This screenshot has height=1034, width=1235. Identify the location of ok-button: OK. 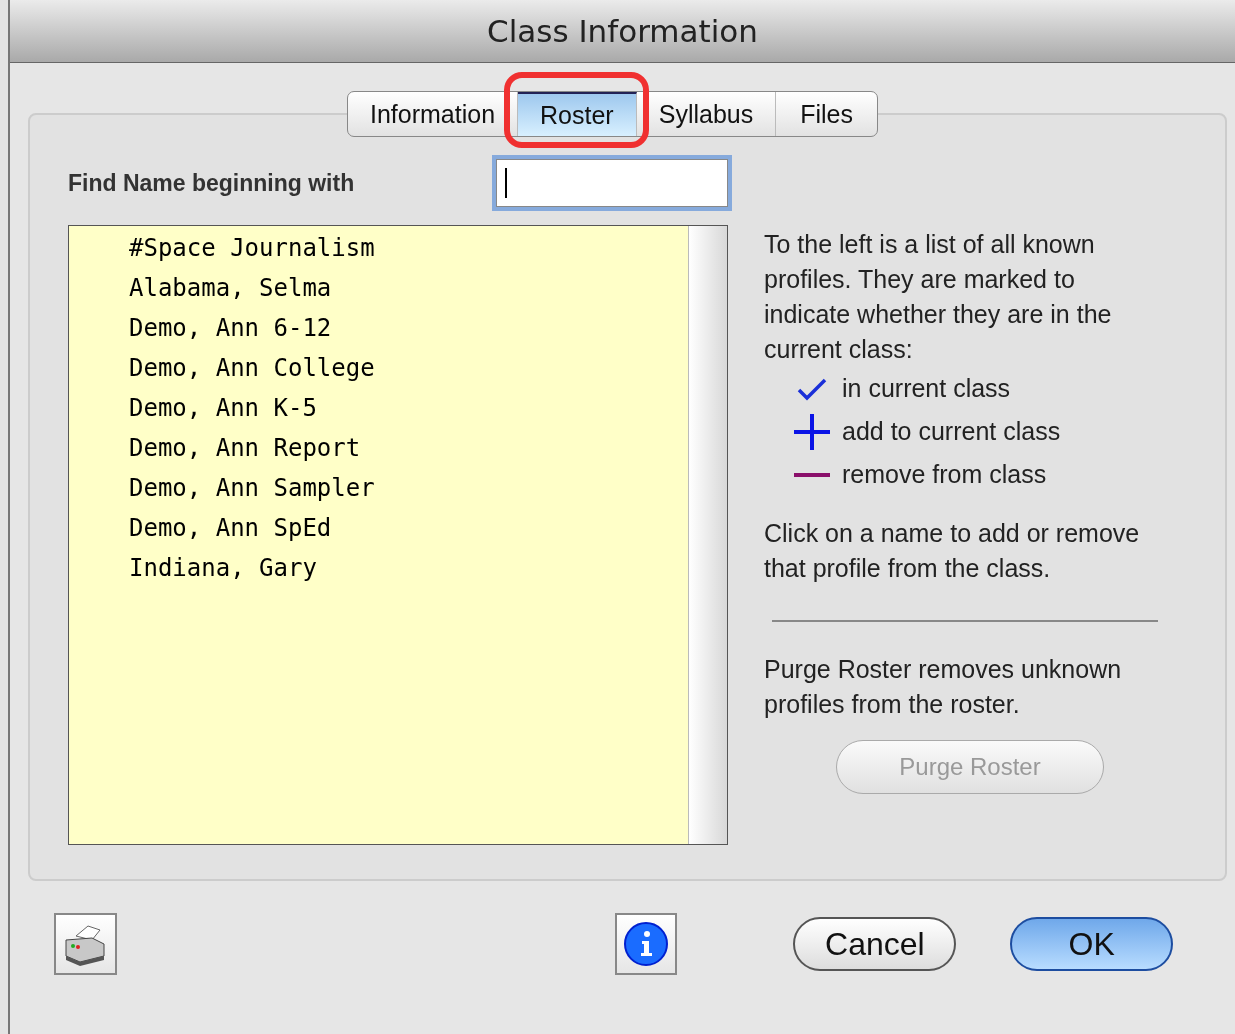
(1091, 944).